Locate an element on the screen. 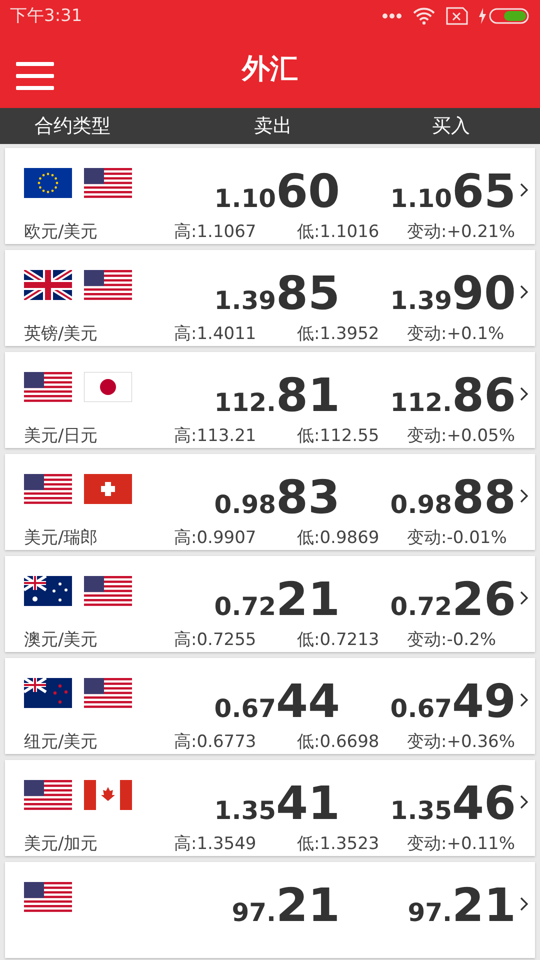 The width and height of the screenshot is (540, 960). low-value: 低:0.6698 is located at coordinates (338, 742).